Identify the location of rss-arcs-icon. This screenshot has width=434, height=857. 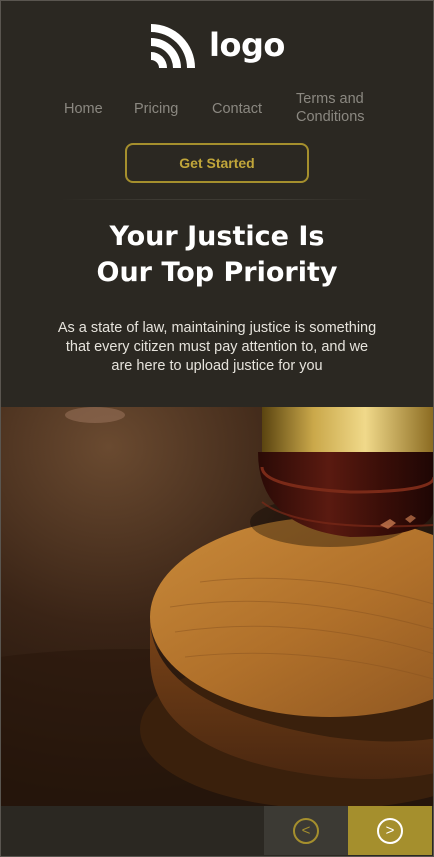
(173, 46).